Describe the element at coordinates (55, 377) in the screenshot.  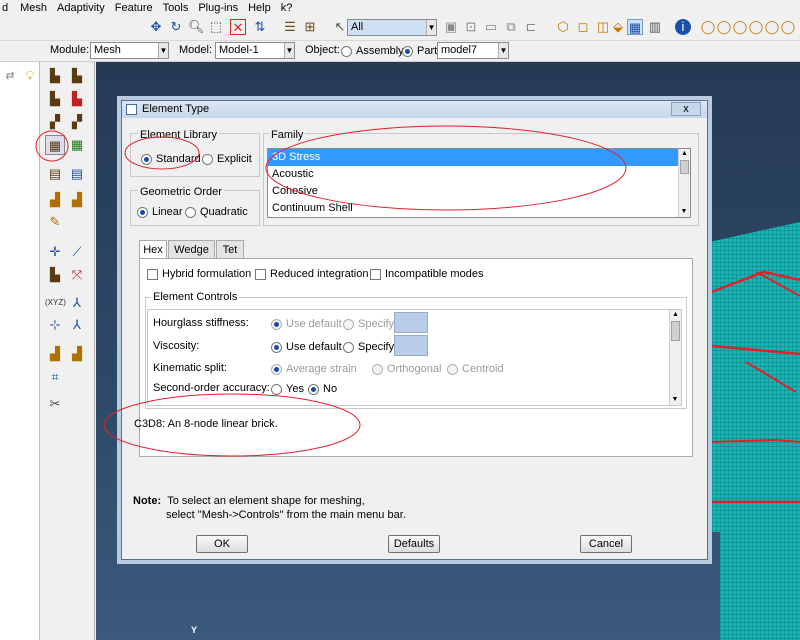
I see `sketch-partition-icon: ⌗` at that location.